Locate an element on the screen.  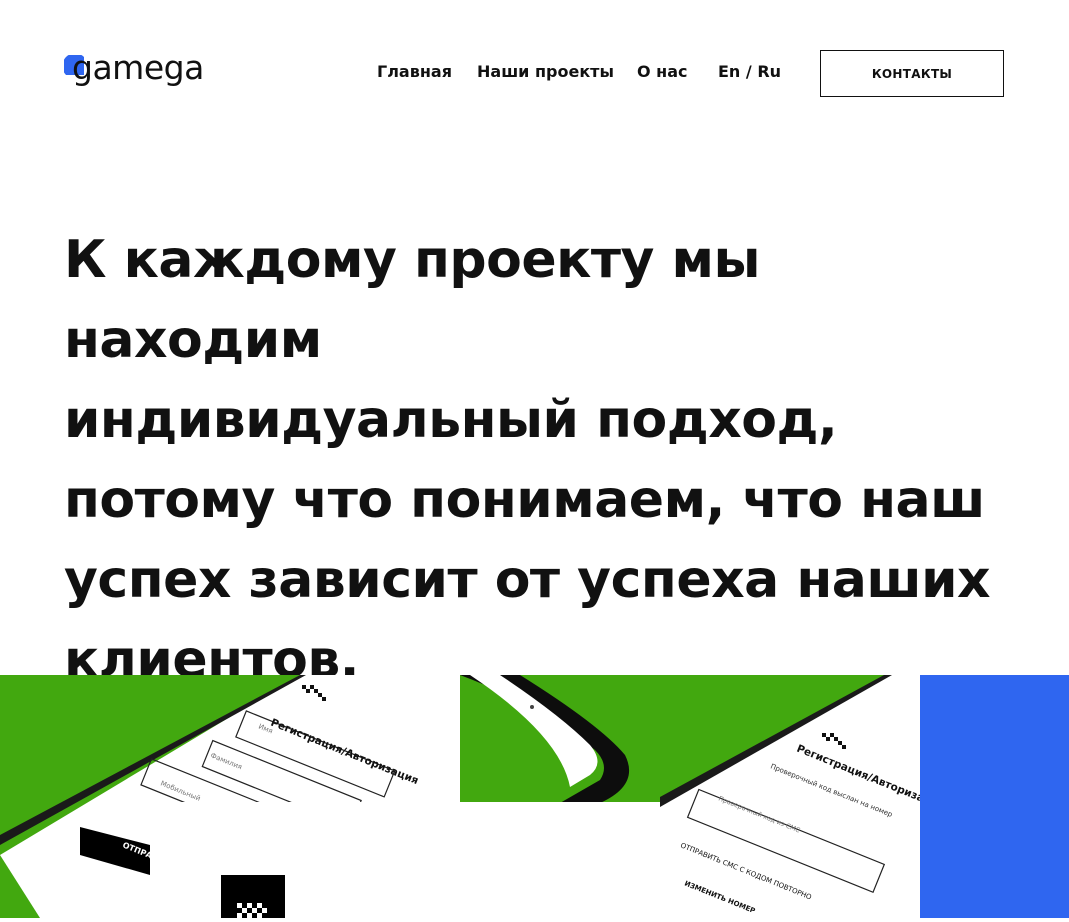
nav-item-projects: Наши проекты is located at coordinates (545, 71).